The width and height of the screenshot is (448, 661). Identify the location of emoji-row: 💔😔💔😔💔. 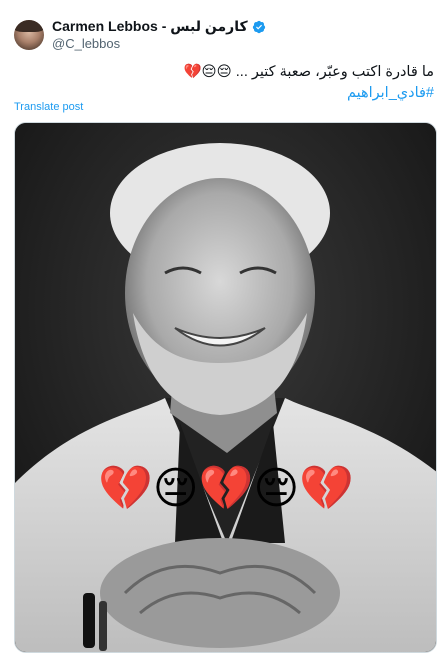
(226, 488).